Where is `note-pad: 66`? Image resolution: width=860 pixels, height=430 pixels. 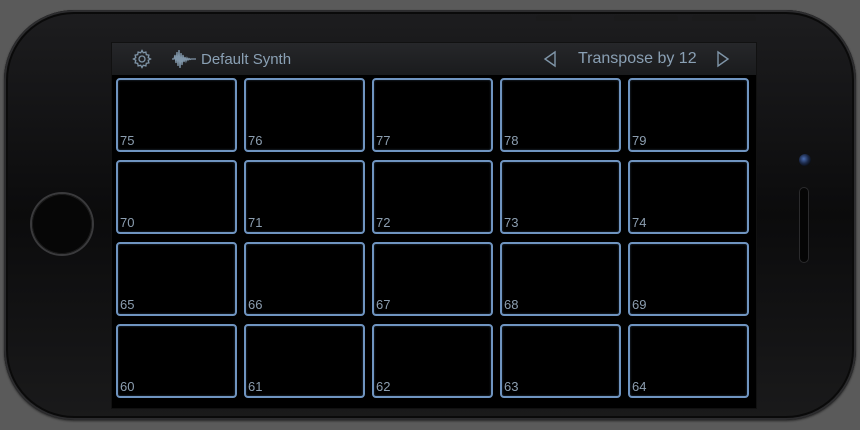
note-pad: 66 is located at coordinates (304, 279).